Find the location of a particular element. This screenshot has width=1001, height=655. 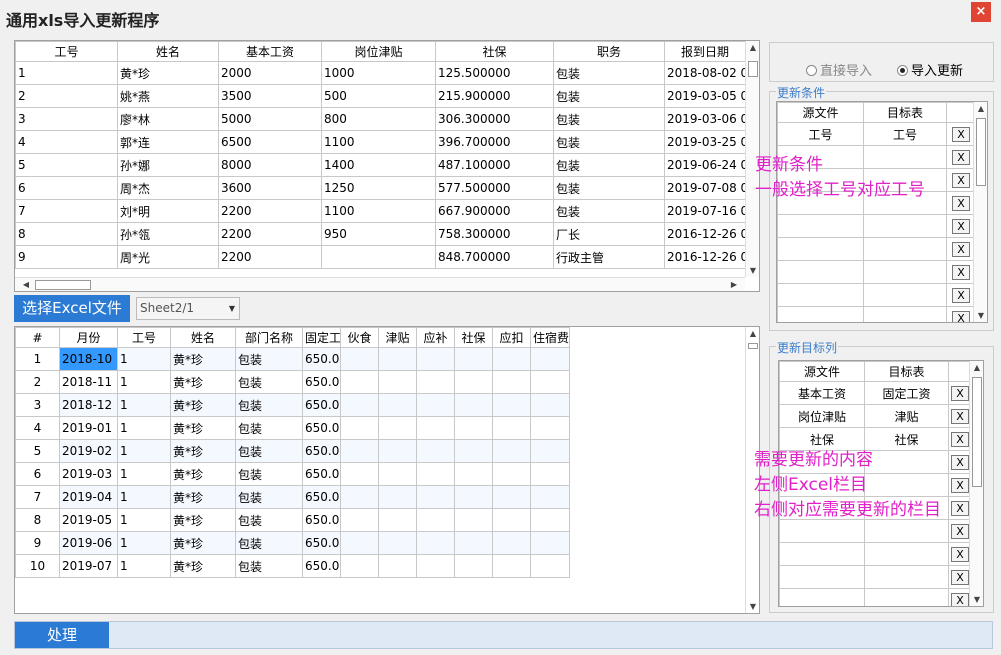

table-cell: 396.700000 is located at coordinates (494, 142).